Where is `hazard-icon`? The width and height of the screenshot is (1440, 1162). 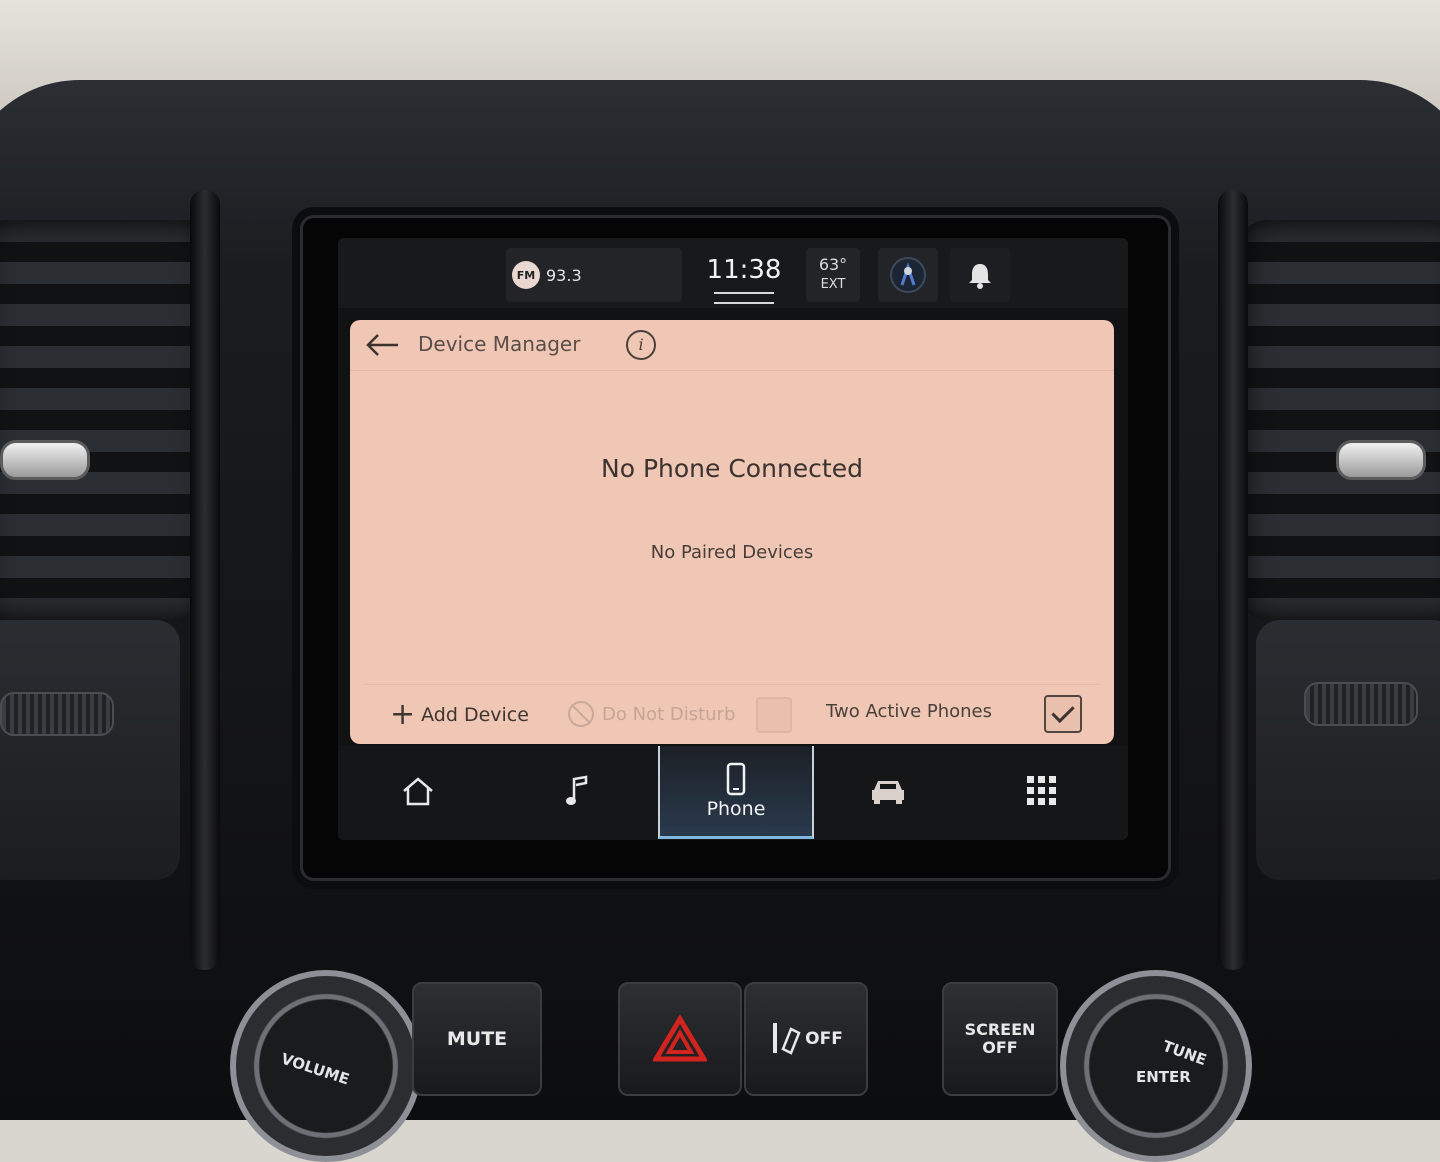 hazard-icon is located at coordinates (680, 1038).